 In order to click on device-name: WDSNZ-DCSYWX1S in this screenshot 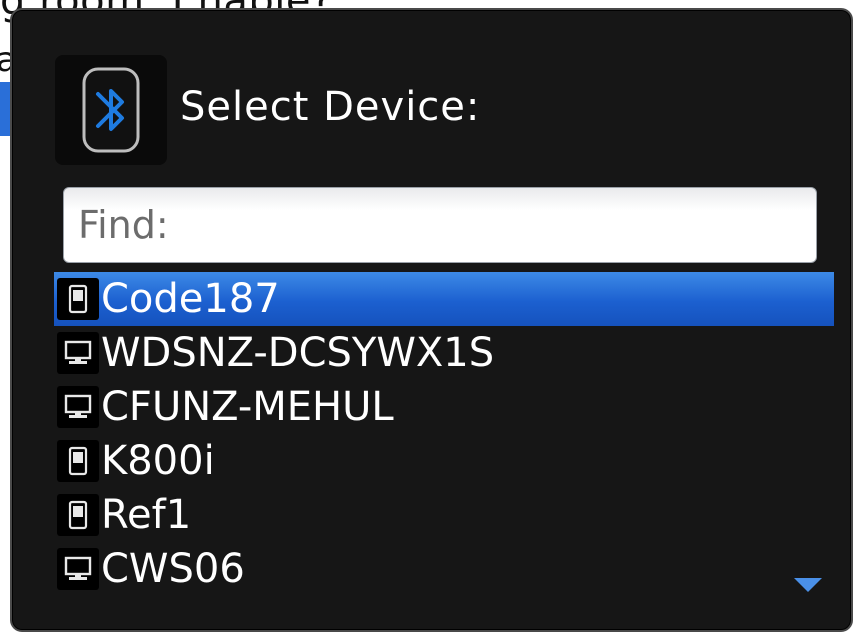, I will do `click(298, 353)`.